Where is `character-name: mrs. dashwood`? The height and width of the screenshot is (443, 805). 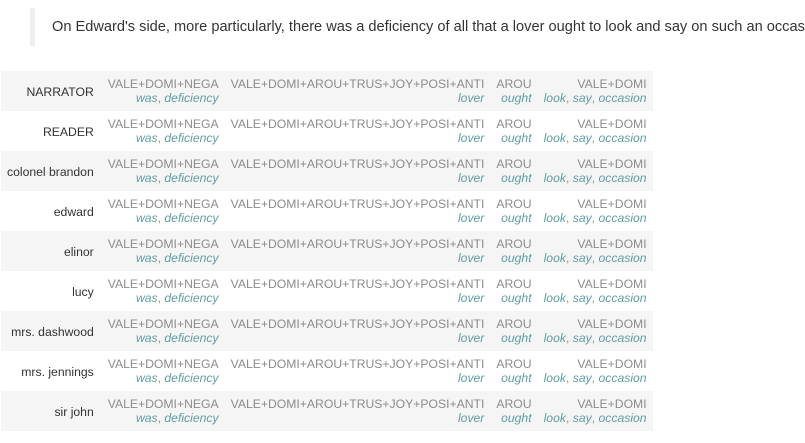
character-name: mrs. dashwood is located at coordinates (52, 332).